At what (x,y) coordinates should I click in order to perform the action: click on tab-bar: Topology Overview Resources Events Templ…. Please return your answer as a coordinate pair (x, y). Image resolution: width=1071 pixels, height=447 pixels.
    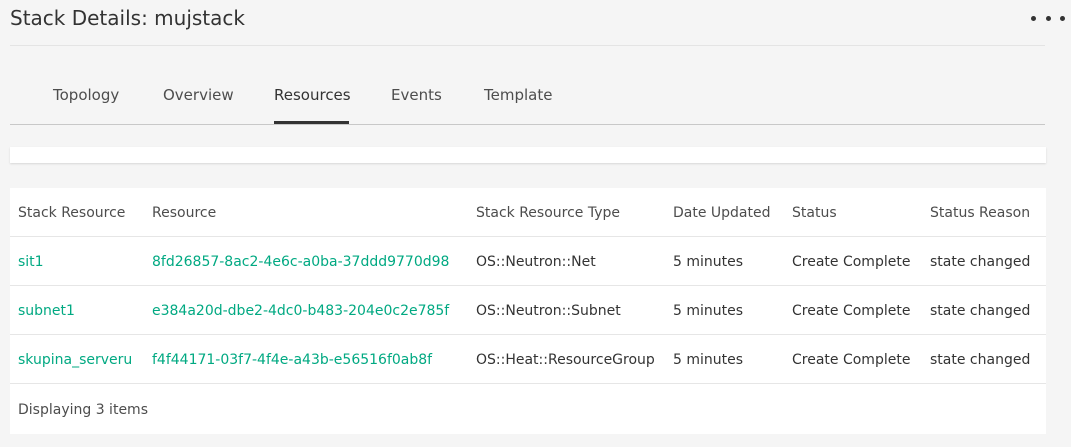
    Looking at the image, I should click on (527, 98).